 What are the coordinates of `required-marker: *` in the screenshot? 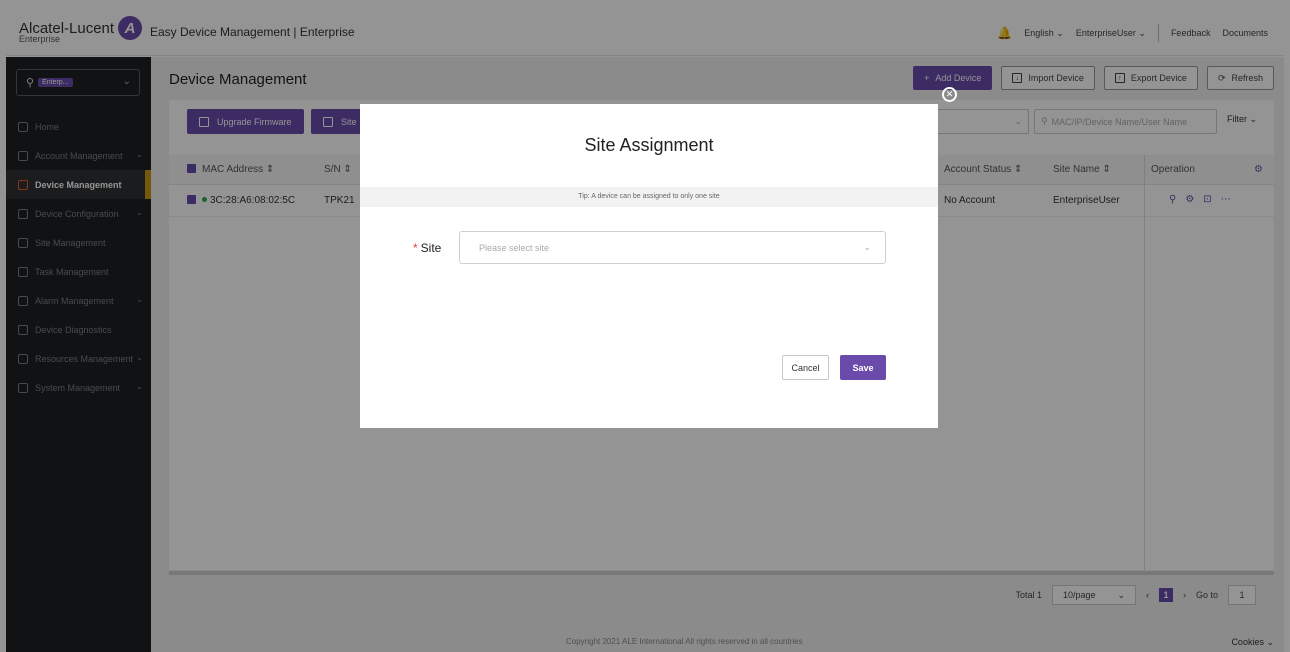 It's located at (415, 248).